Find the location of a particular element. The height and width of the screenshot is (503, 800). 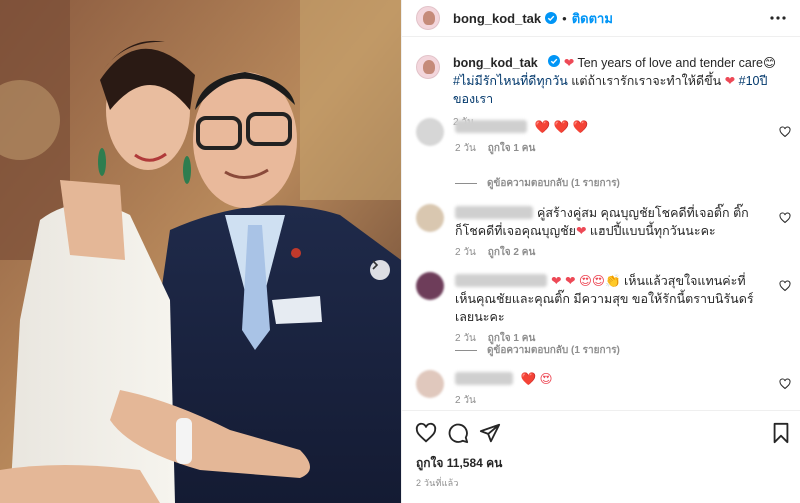

like-count: ถูกใจ 11,584 คน is located at coordinates (459, 463).